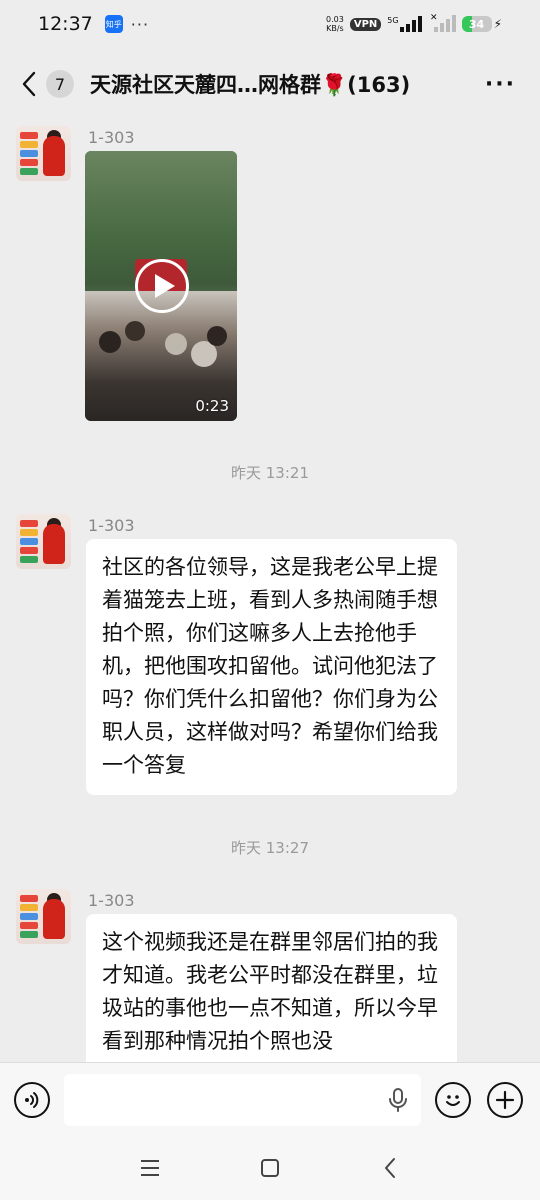 This screenshot has height=1200, width=540. Describe the element at coordinates (335, 19) in the screenshot. I see `network-speed-value: 0.03` at that location.